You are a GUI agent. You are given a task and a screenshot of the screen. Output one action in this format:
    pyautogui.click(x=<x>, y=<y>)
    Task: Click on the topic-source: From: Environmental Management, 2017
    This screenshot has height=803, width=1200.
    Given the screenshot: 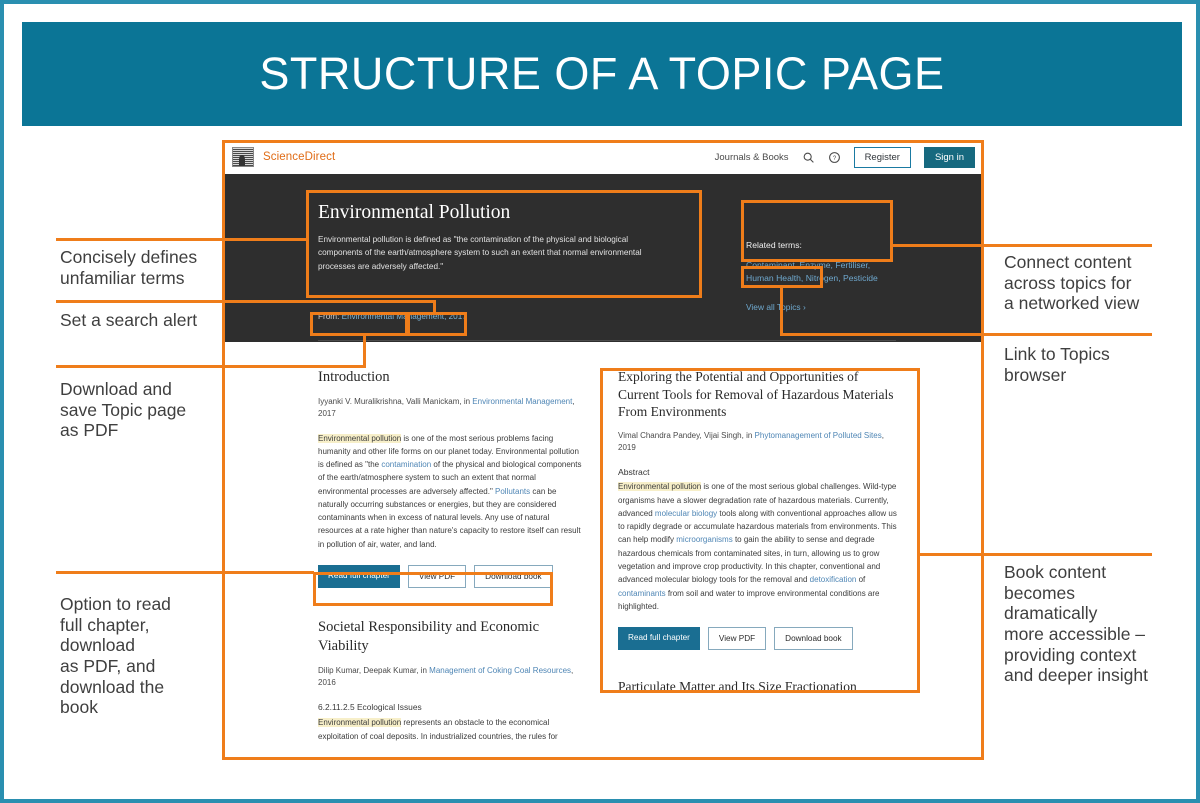 What is the action you would take?
    pyautogui.click(x=392, y=316)
    